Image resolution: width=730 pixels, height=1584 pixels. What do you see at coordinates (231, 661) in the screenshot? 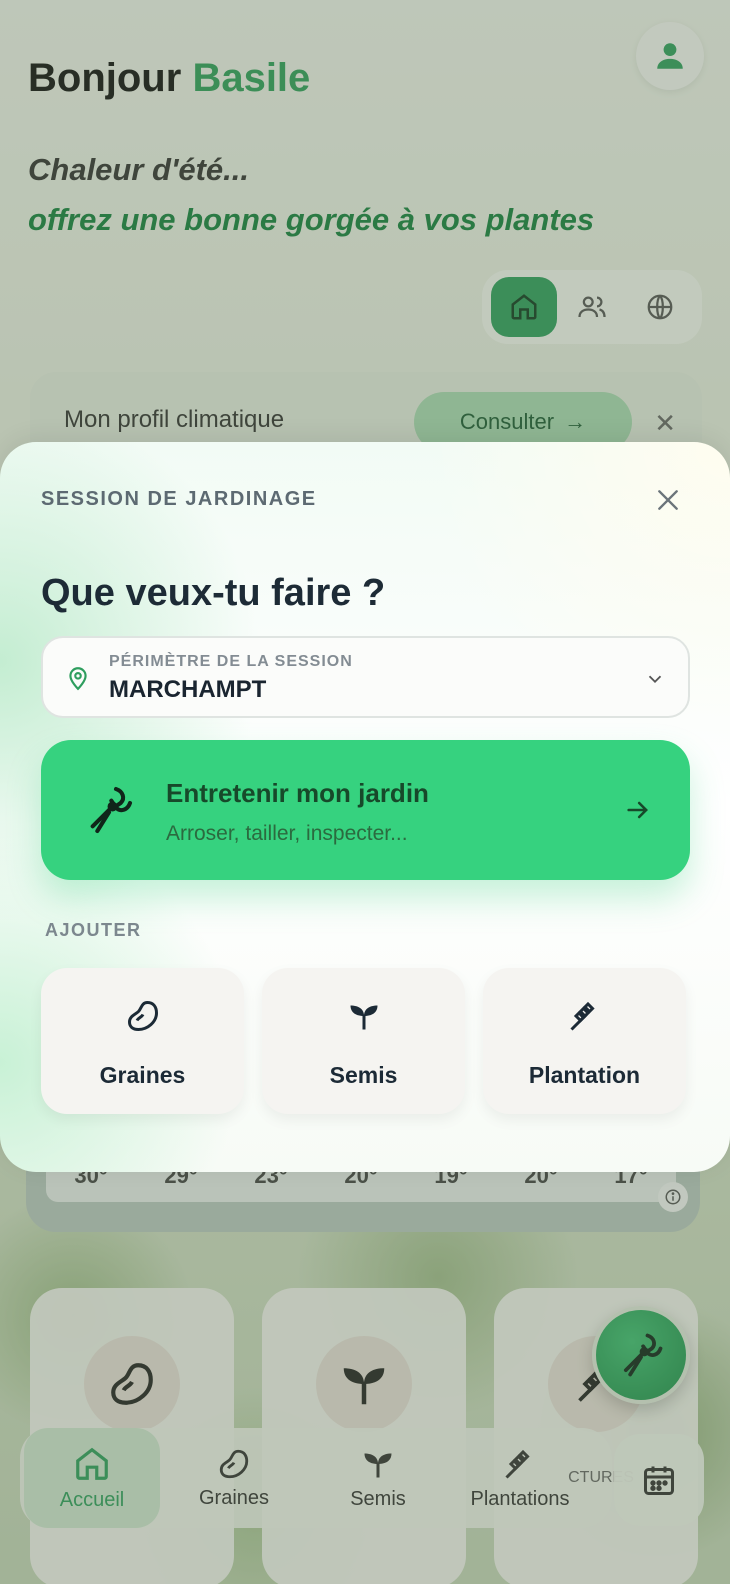
I see `scope-label: PÉRIMÈTRE DE LA SESSION` at bounding box center [231, 661].